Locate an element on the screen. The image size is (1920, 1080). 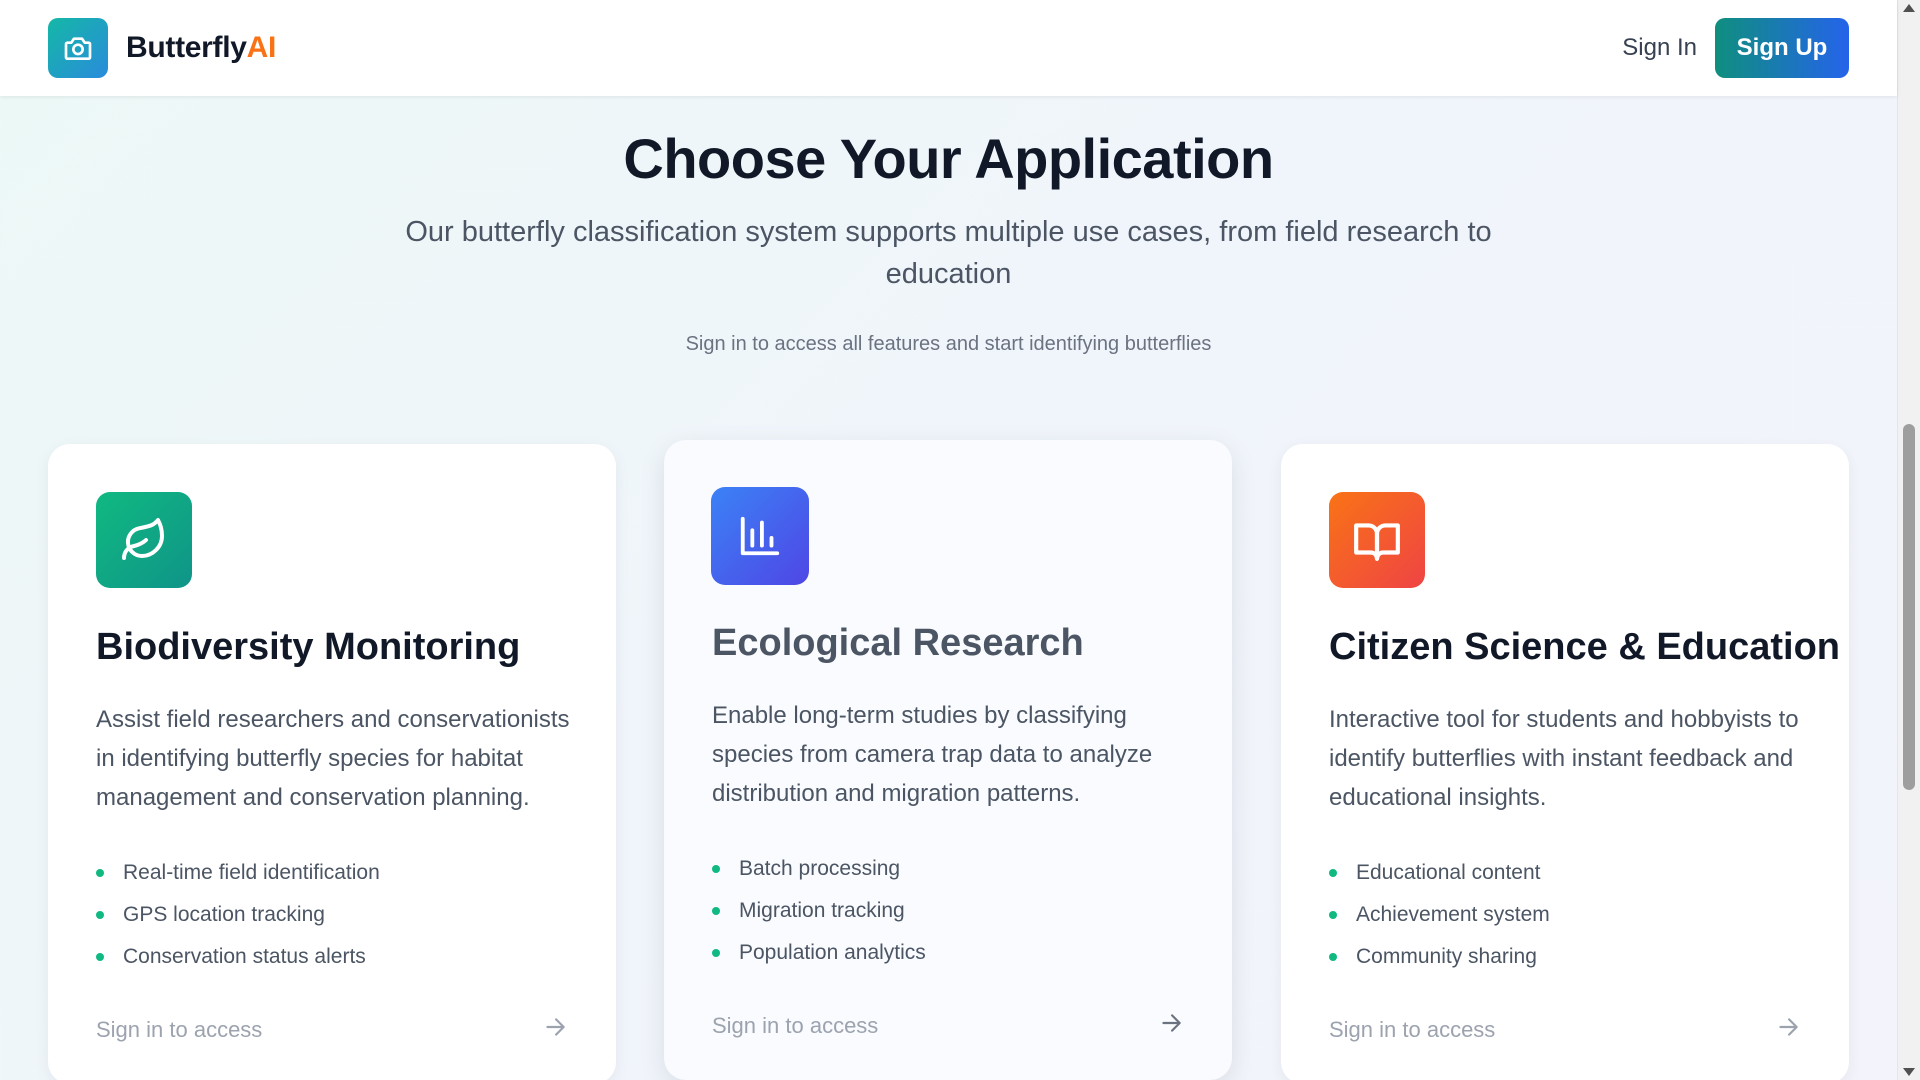
camera-icon is located at coordinates (78, 48).